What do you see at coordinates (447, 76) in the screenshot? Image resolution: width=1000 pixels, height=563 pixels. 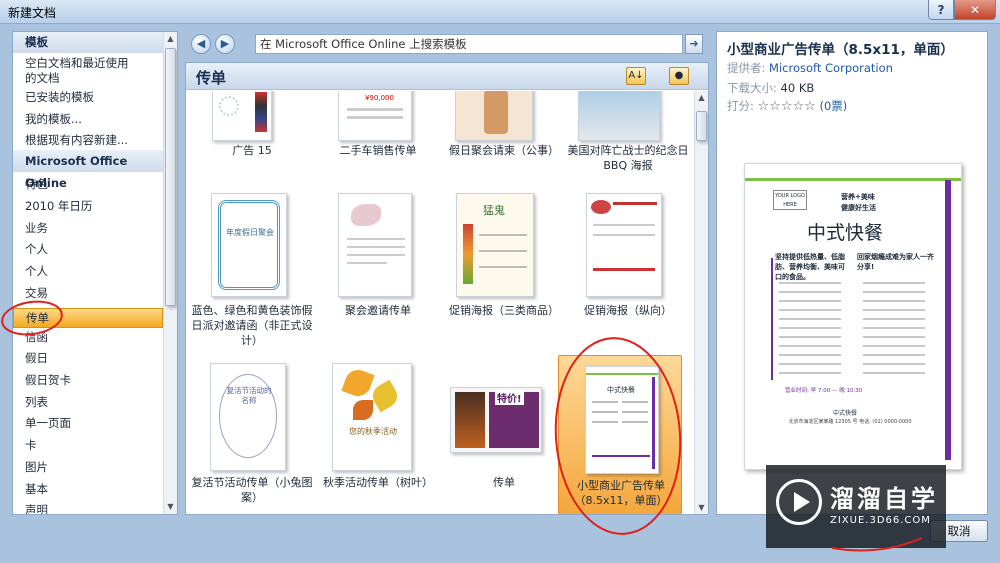 I see `gallery-header: 传单 A↓ ●` at bounding box center [447, 76].